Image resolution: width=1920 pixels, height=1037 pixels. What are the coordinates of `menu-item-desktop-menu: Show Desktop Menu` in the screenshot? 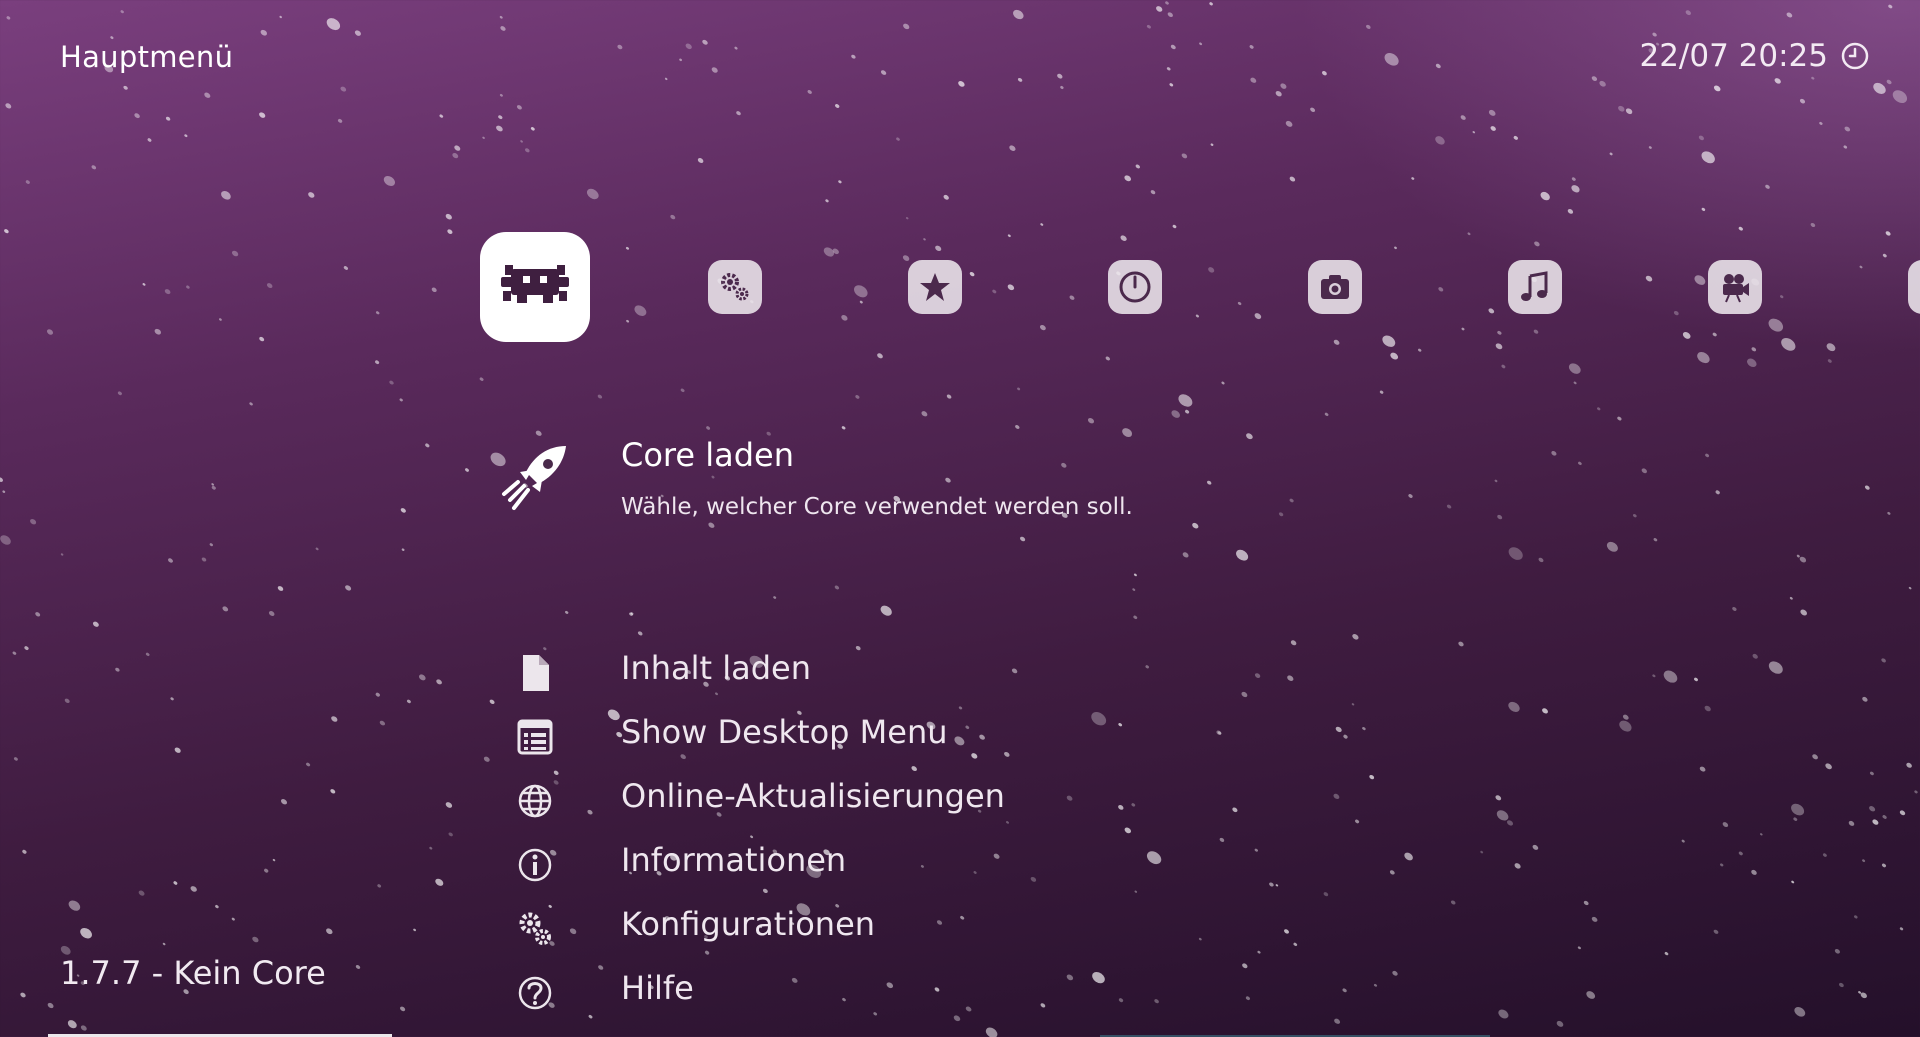 It's located at (700, 735).